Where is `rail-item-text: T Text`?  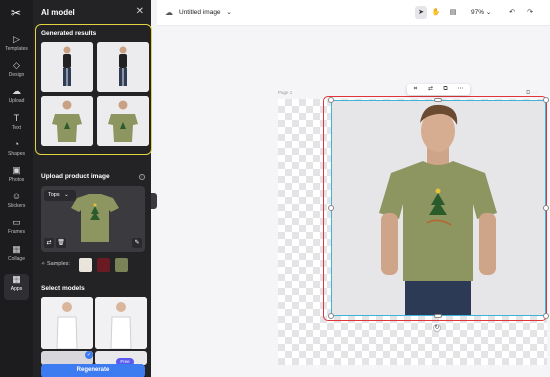 rail-item-text: T Text is located at coordinates (16, 125).